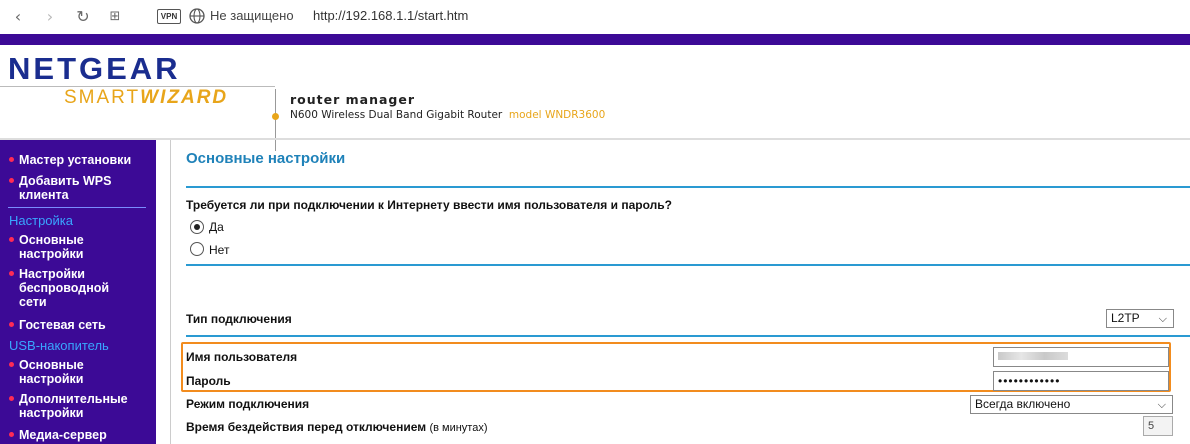 Image resolution: width=1190 pixels, height=444 pixels. Describe the element at coordinates (1033, 356) in the screenshot. I see `blurred-username` at that location.